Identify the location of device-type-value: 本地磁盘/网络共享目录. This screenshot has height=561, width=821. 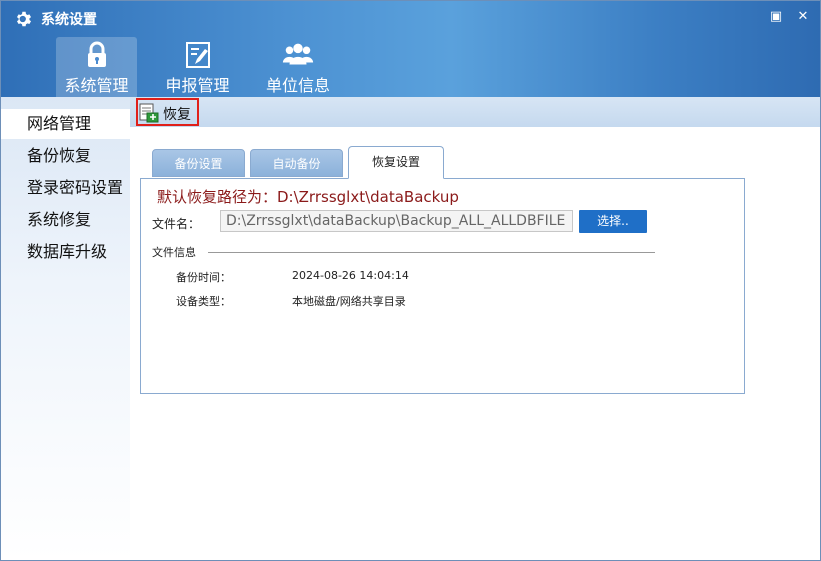
(349, 301).